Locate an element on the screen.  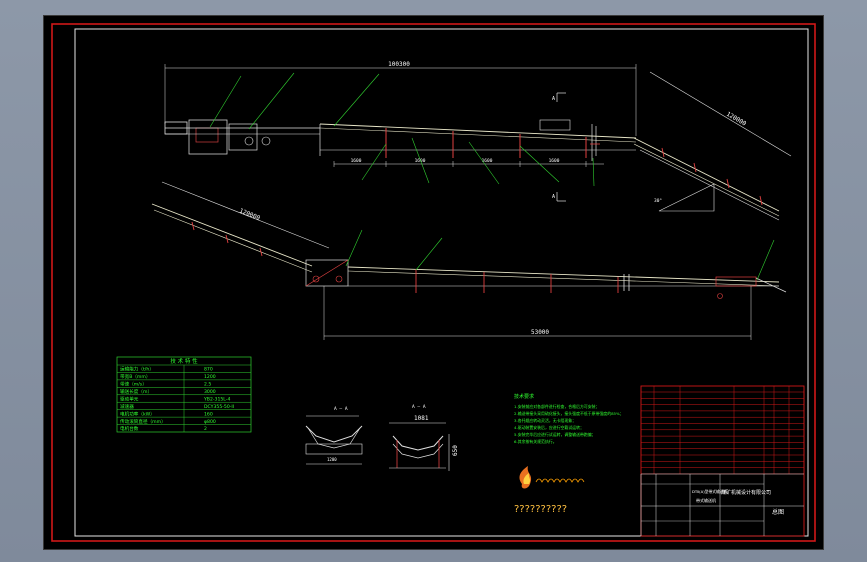
incline-view-upper: 120000 30° is located at coordinates (712, 146).